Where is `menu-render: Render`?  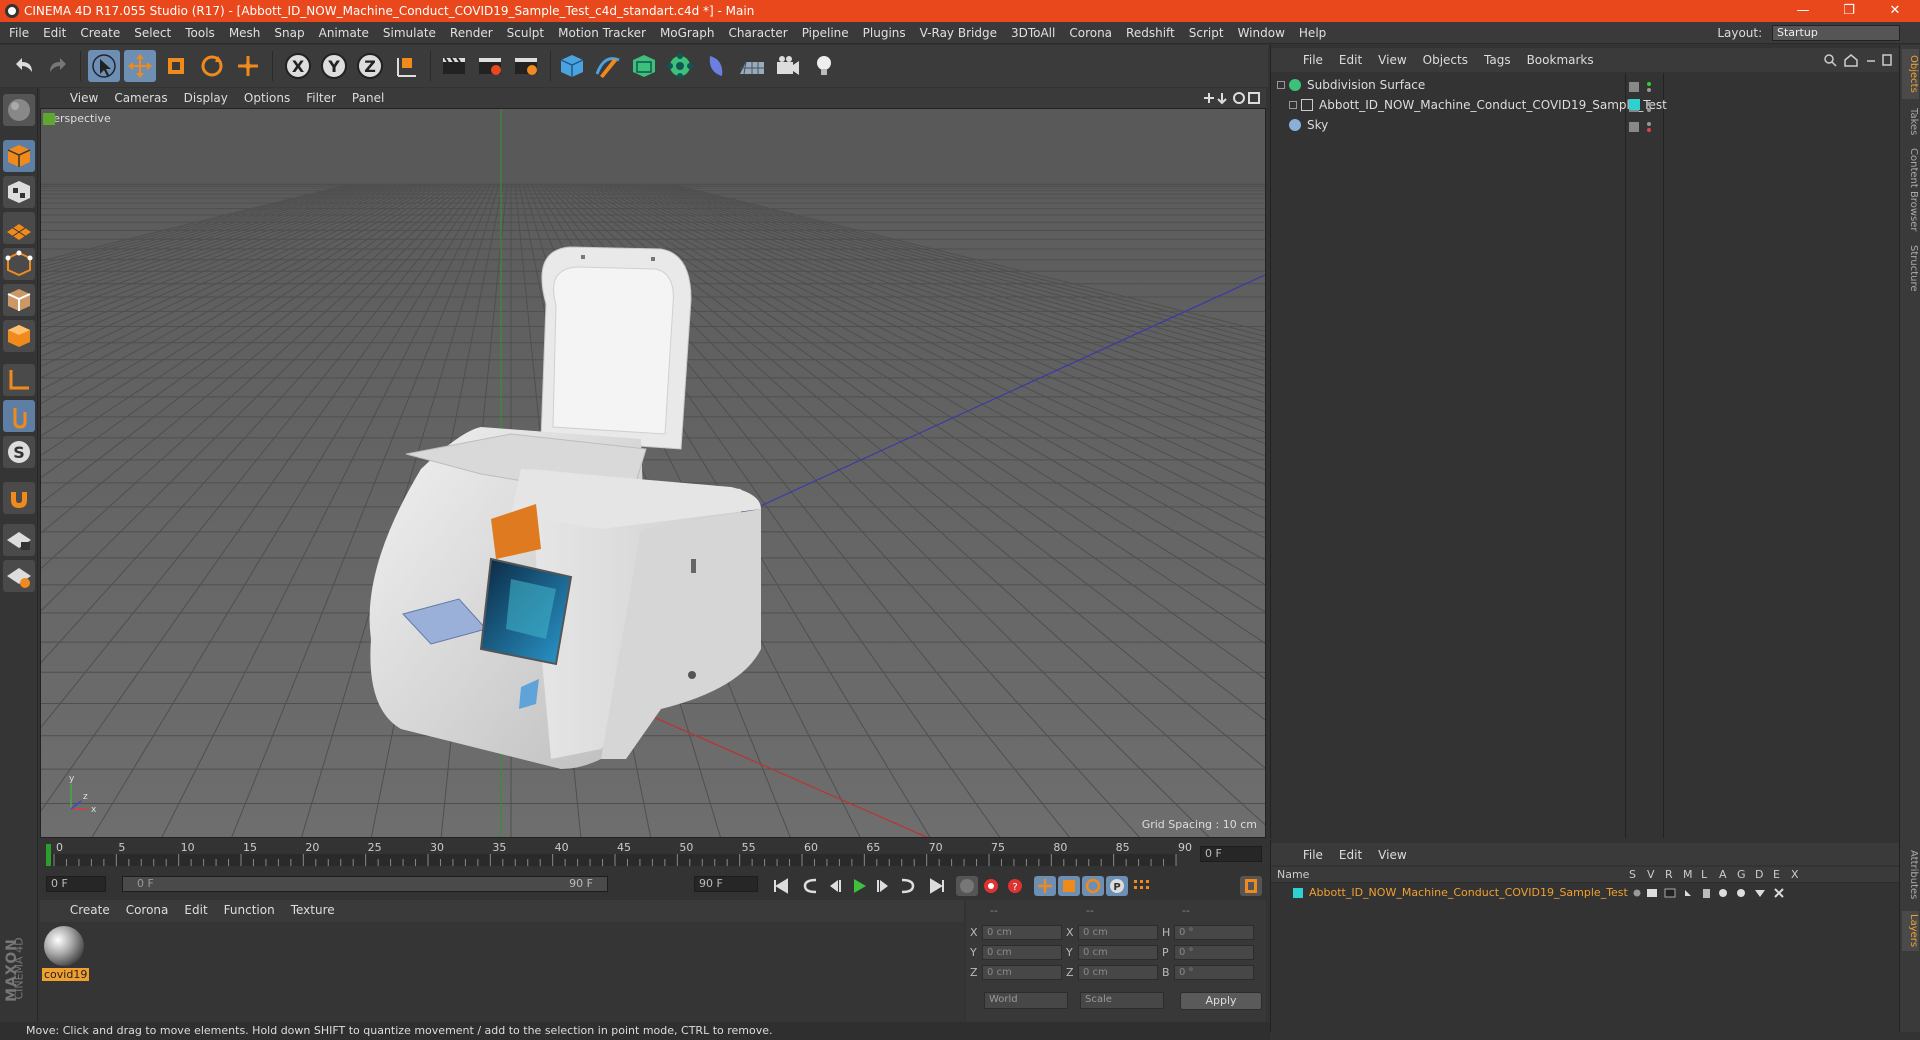 menu-render: Render is located at coordinates (471, 33).